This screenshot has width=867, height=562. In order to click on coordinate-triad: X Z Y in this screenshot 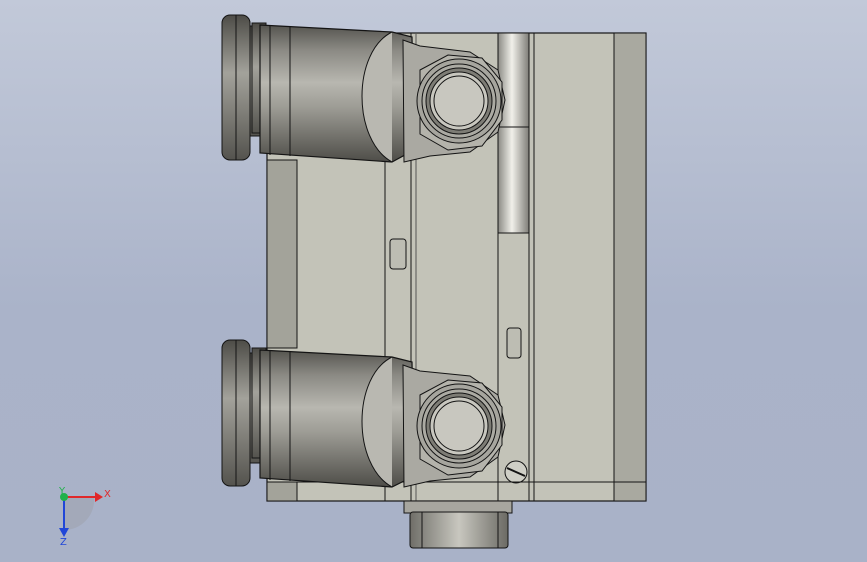, I will do `click(84, 517)`.